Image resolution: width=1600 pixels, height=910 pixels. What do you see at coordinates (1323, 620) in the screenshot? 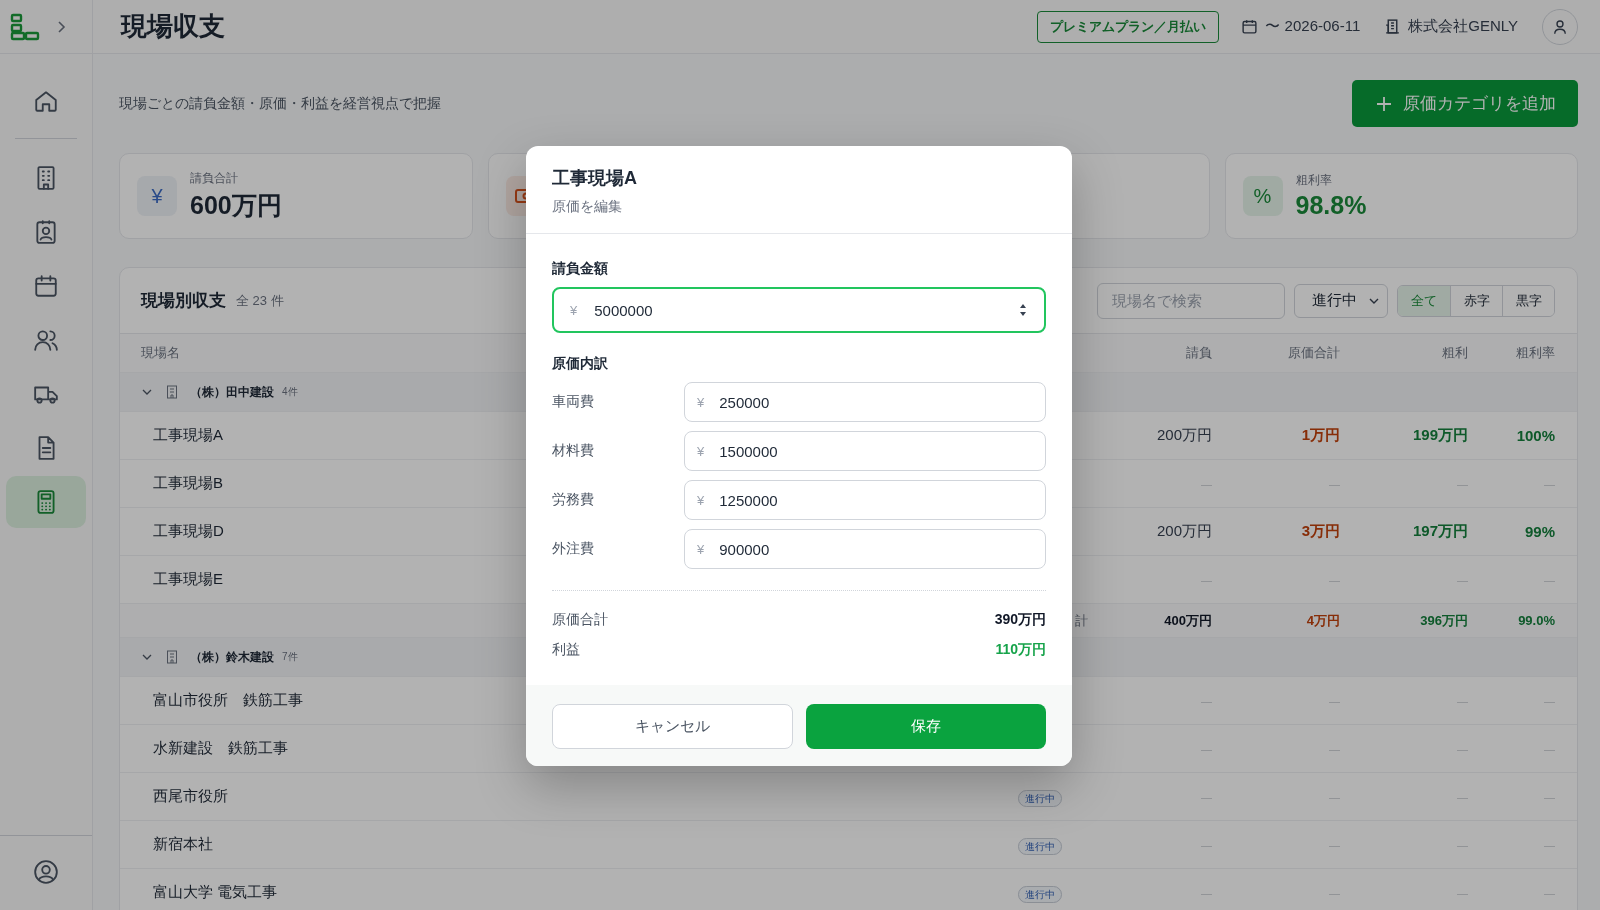
I see `subtotal-cell: 4万円` at bounding box center [1323, 620].